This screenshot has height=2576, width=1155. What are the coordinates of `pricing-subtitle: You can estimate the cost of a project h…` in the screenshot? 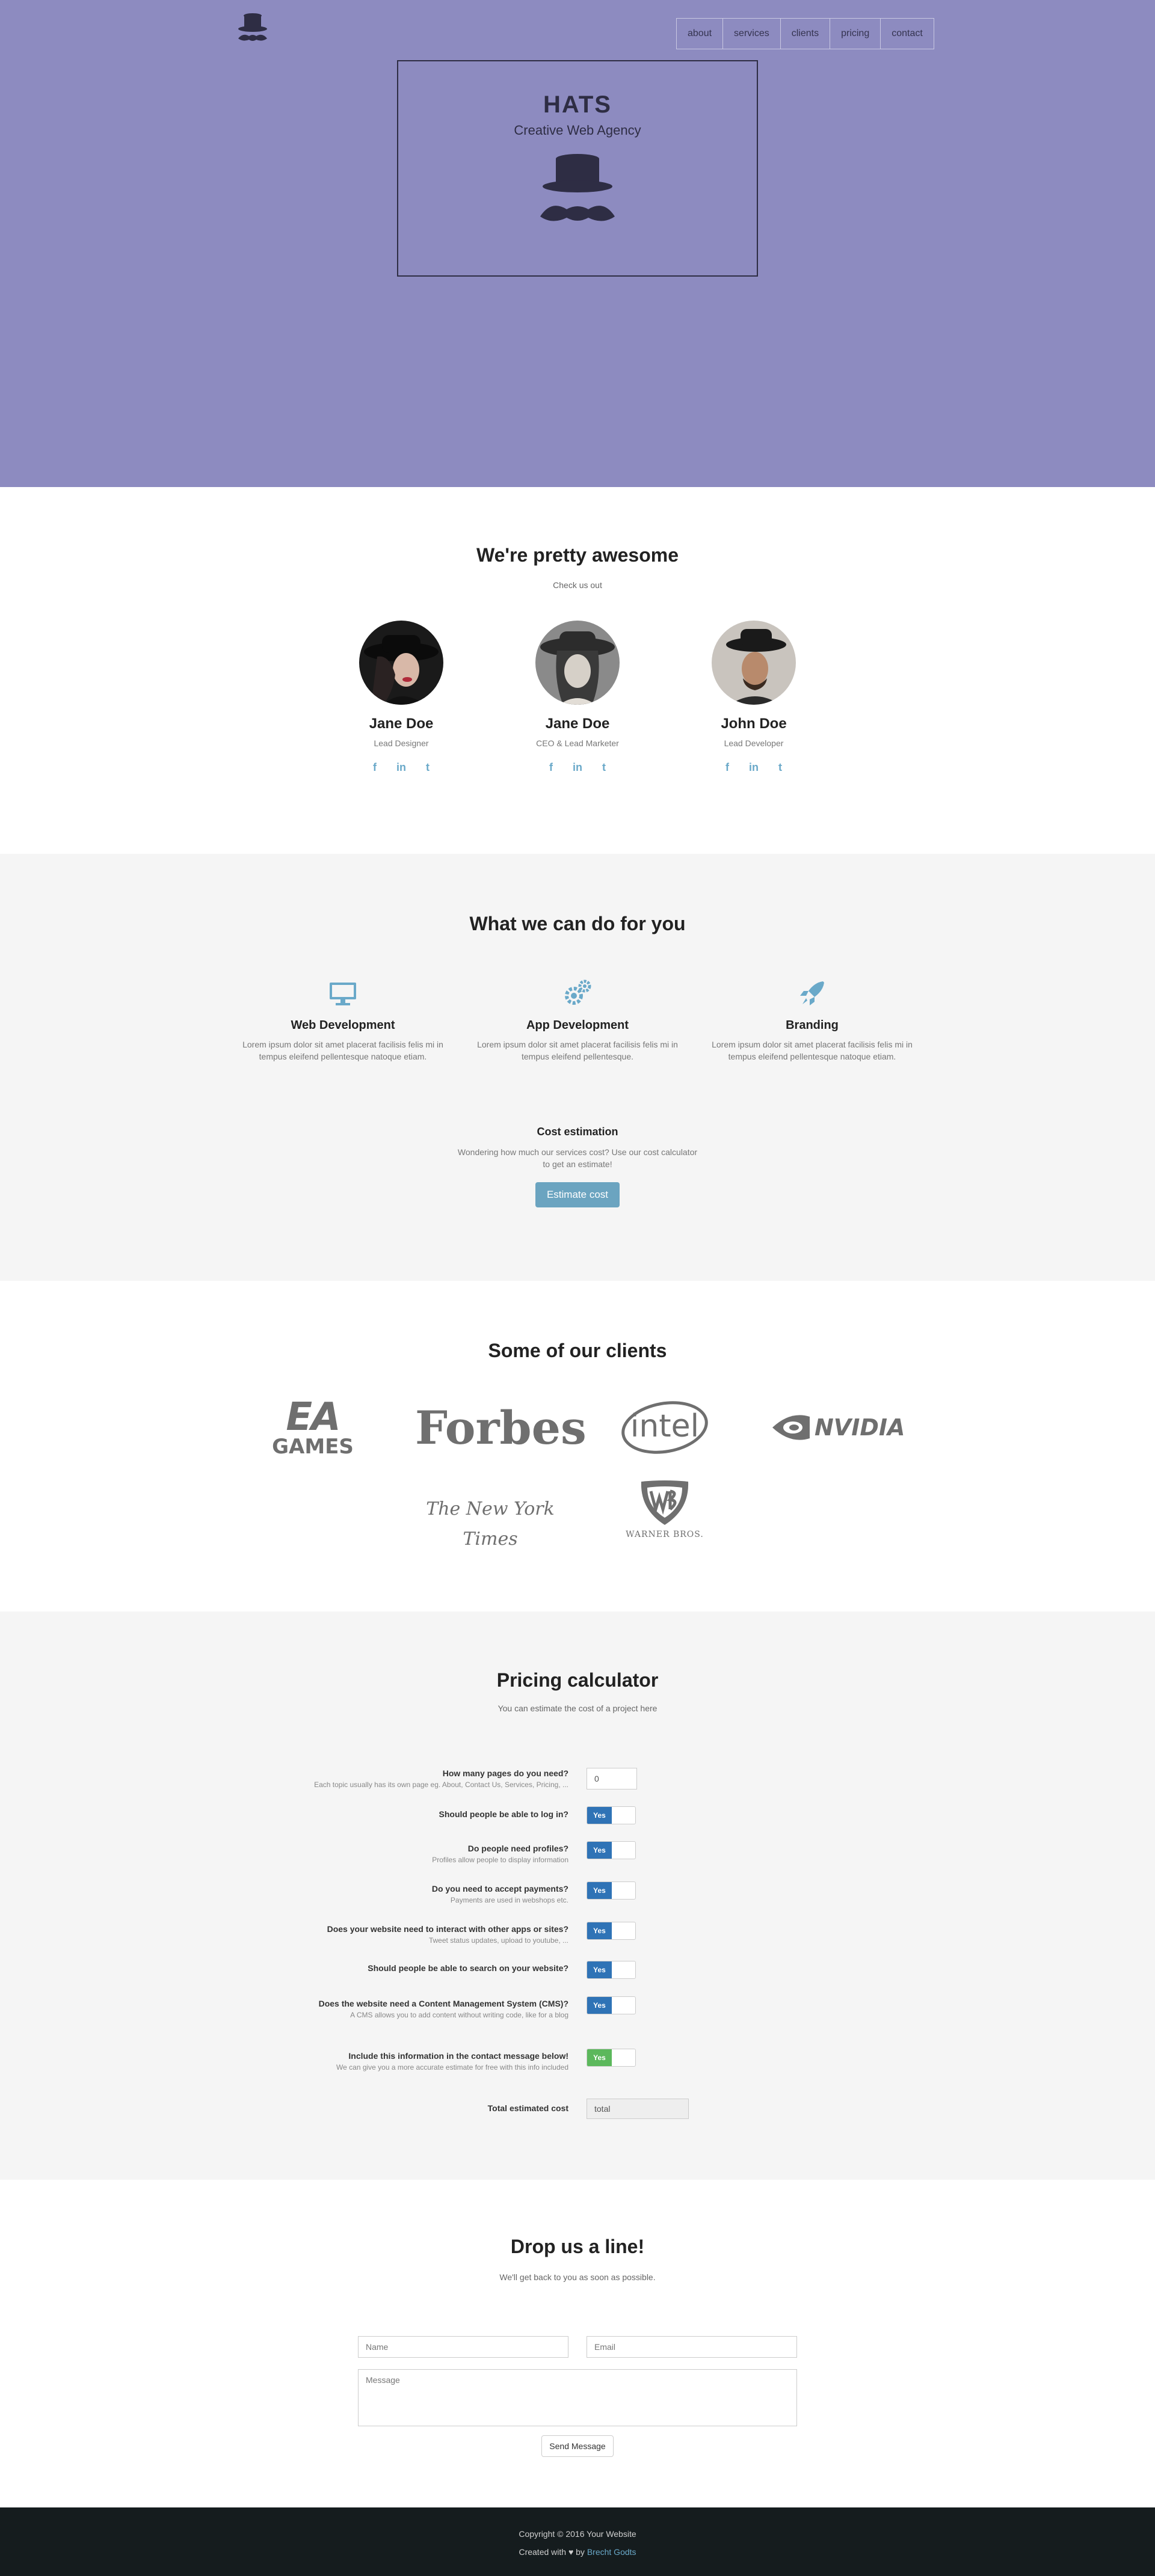 It's located at (578, 1709).